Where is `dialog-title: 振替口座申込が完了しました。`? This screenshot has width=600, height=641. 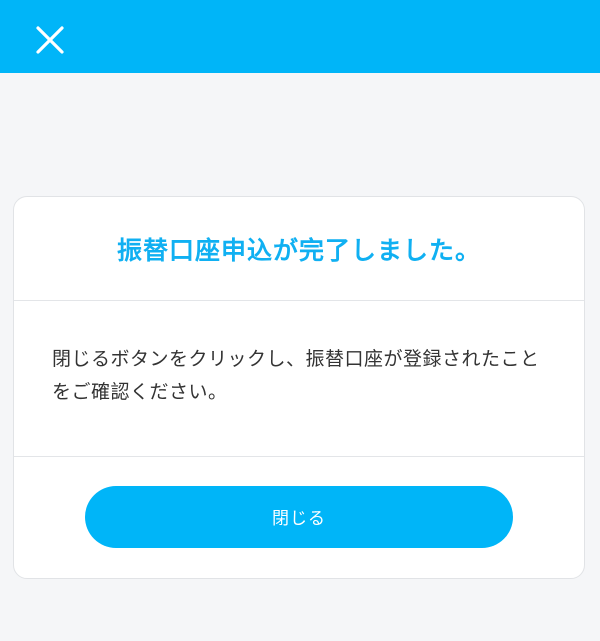 dialog-title: 振替口座申込が完了しました。 is located at coordinates (298, 250).